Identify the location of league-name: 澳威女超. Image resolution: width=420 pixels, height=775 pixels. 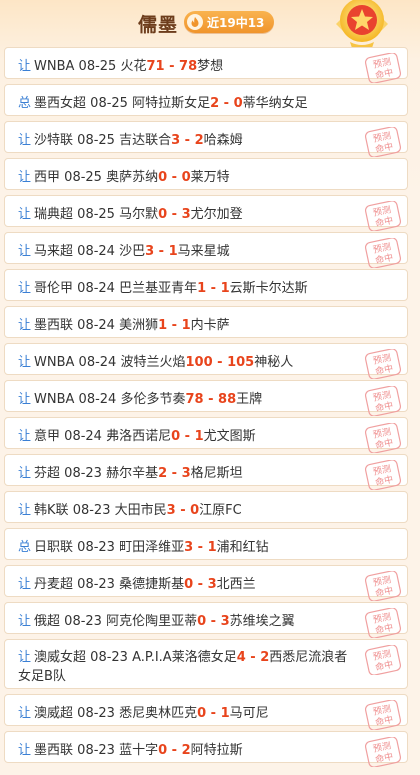
(60, 657).